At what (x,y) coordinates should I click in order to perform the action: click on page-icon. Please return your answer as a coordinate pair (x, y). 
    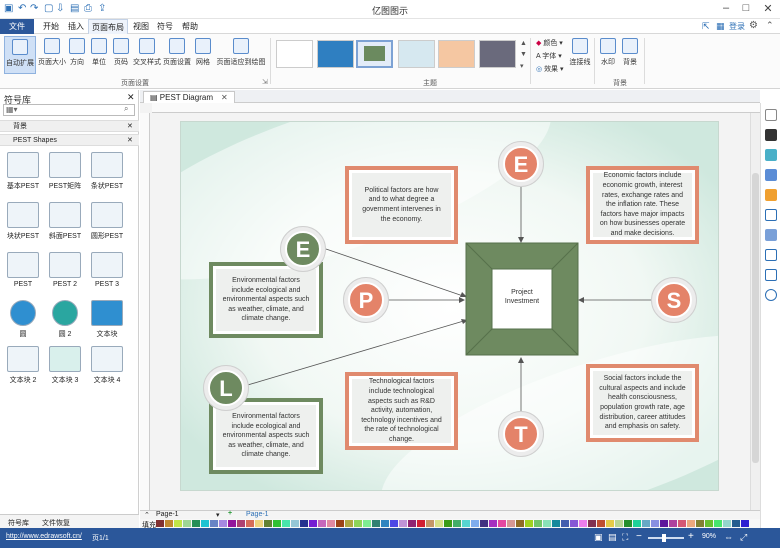
    Looking at the image, I should click on (771, 215).